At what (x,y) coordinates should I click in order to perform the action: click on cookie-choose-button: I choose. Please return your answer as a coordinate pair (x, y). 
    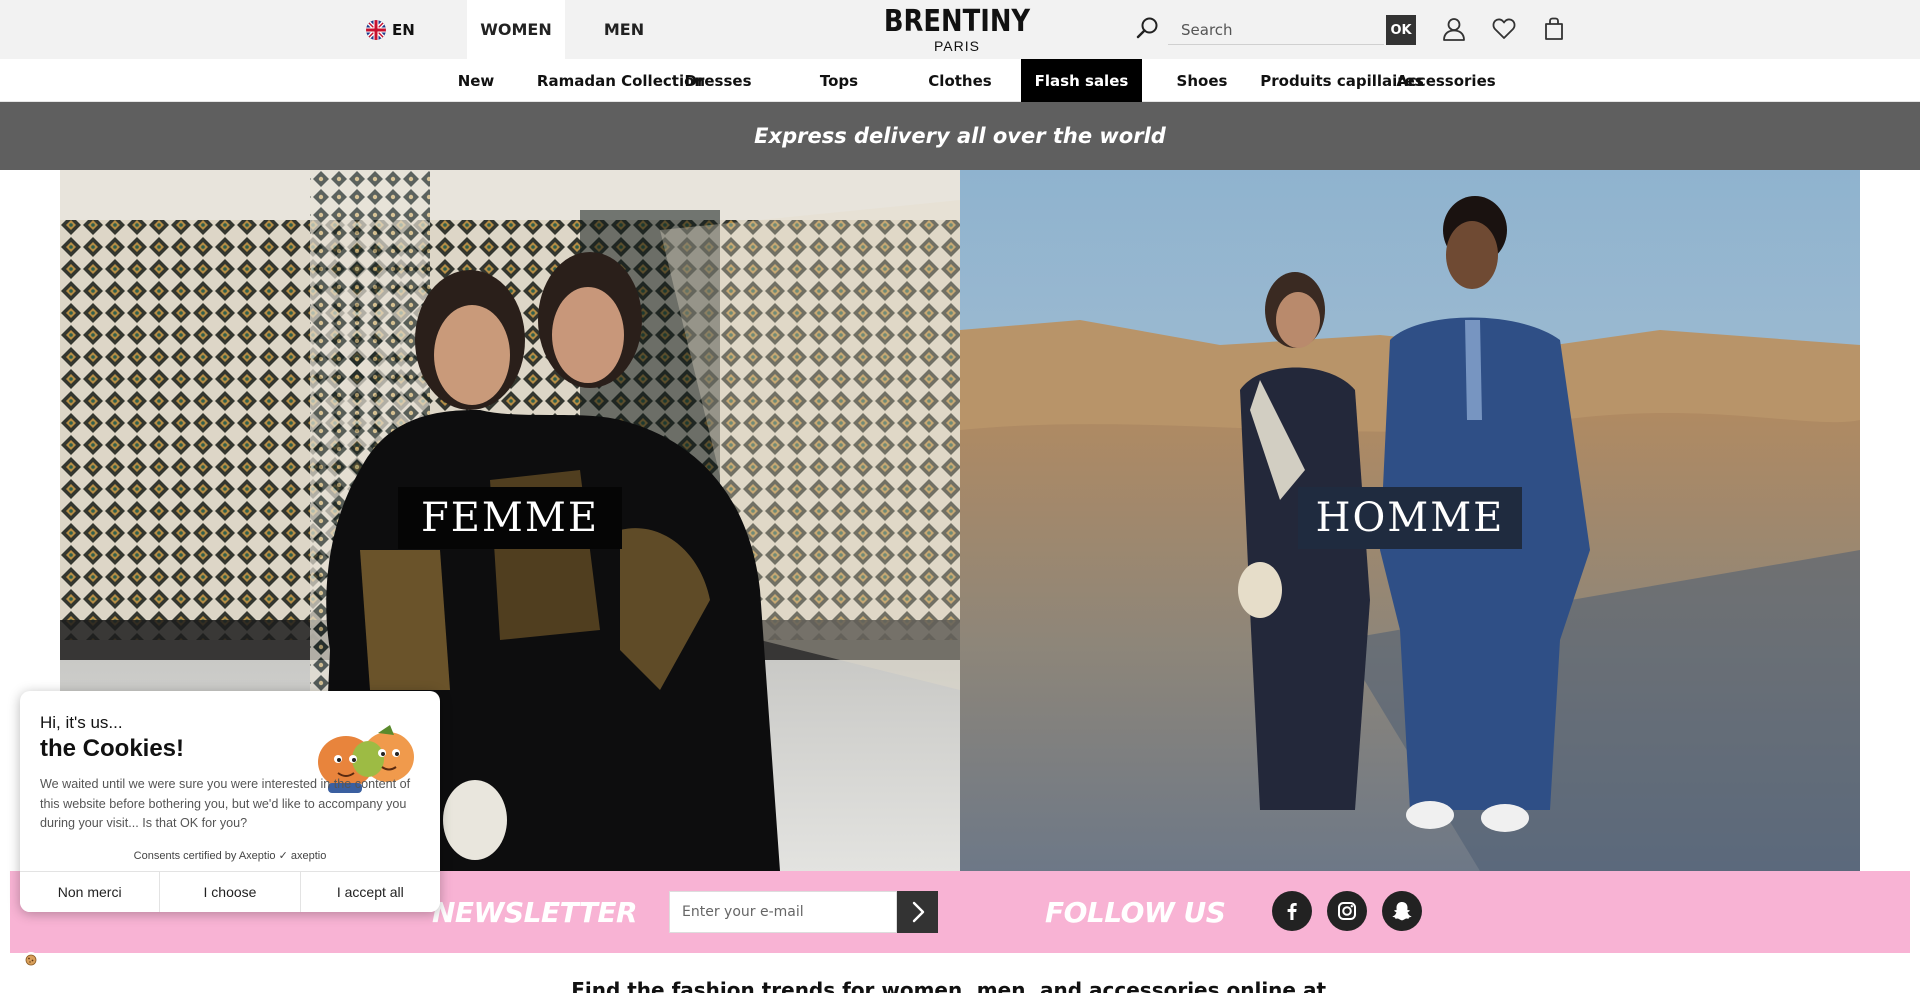
    Looking at the image, I should click on (230, 892).